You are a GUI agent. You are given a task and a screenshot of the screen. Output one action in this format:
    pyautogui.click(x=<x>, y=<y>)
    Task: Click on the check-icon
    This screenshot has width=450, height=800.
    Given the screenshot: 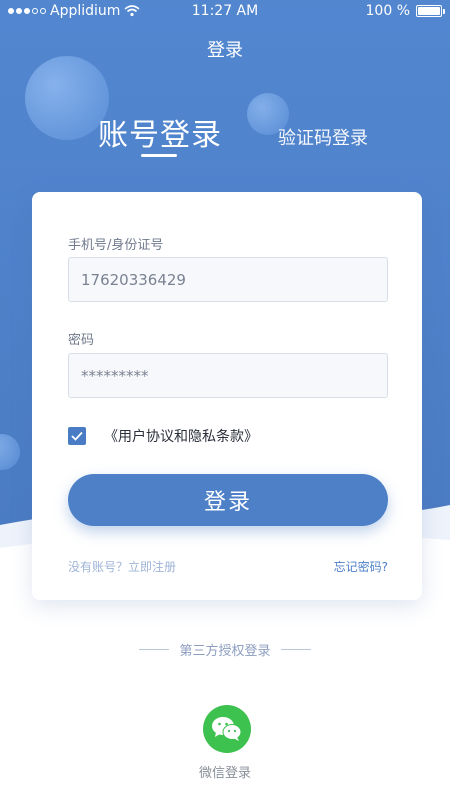 What is the action you would take?
    pyautogui.click(x=77, y=436)
    